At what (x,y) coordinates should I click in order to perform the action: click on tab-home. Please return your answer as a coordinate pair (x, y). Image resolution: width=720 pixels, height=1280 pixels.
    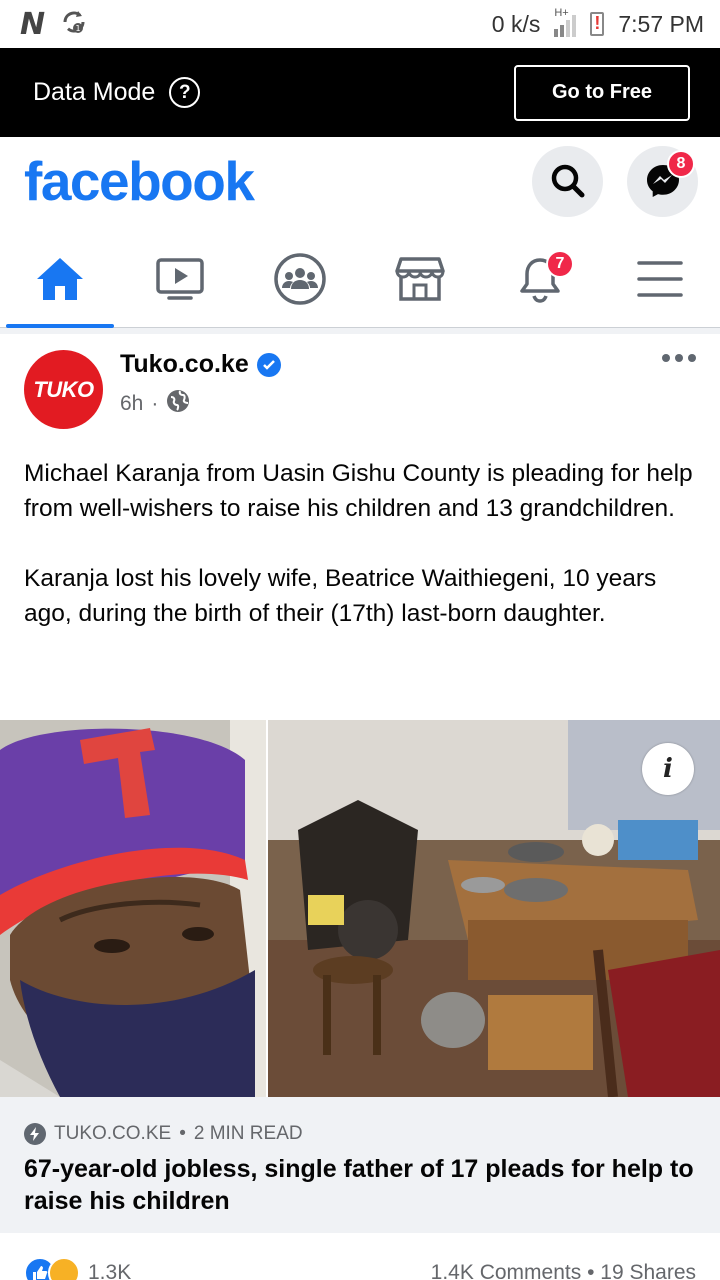
    Looking at the image, I should click on (60, 279).